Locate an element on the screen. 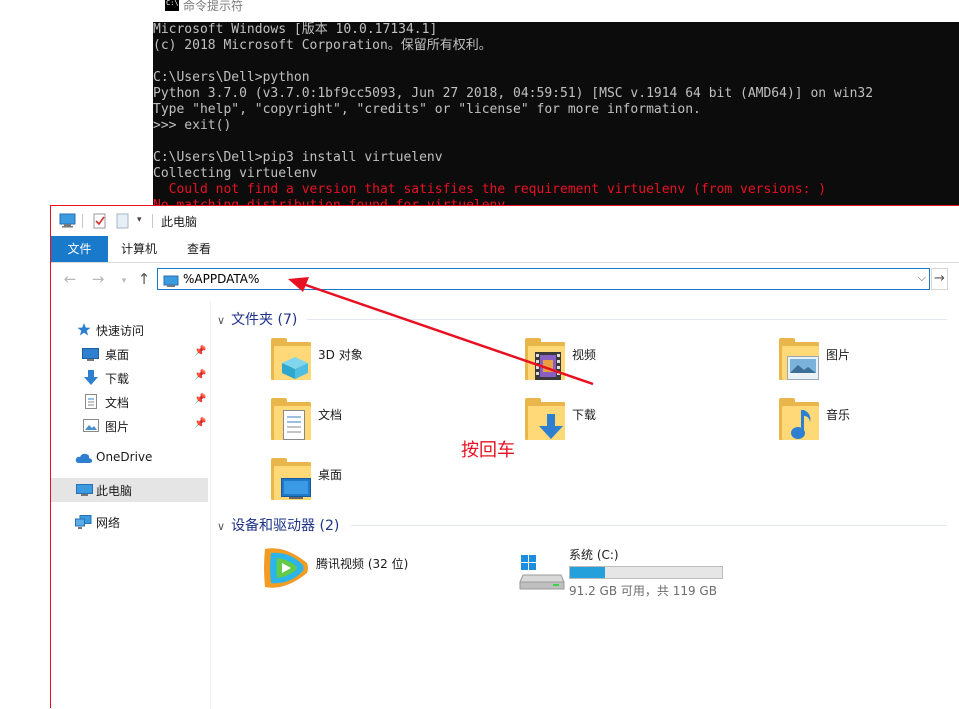 The height and width of the screenshot is (709, 959). annotation-arrow is located at coordinates (441, 331).